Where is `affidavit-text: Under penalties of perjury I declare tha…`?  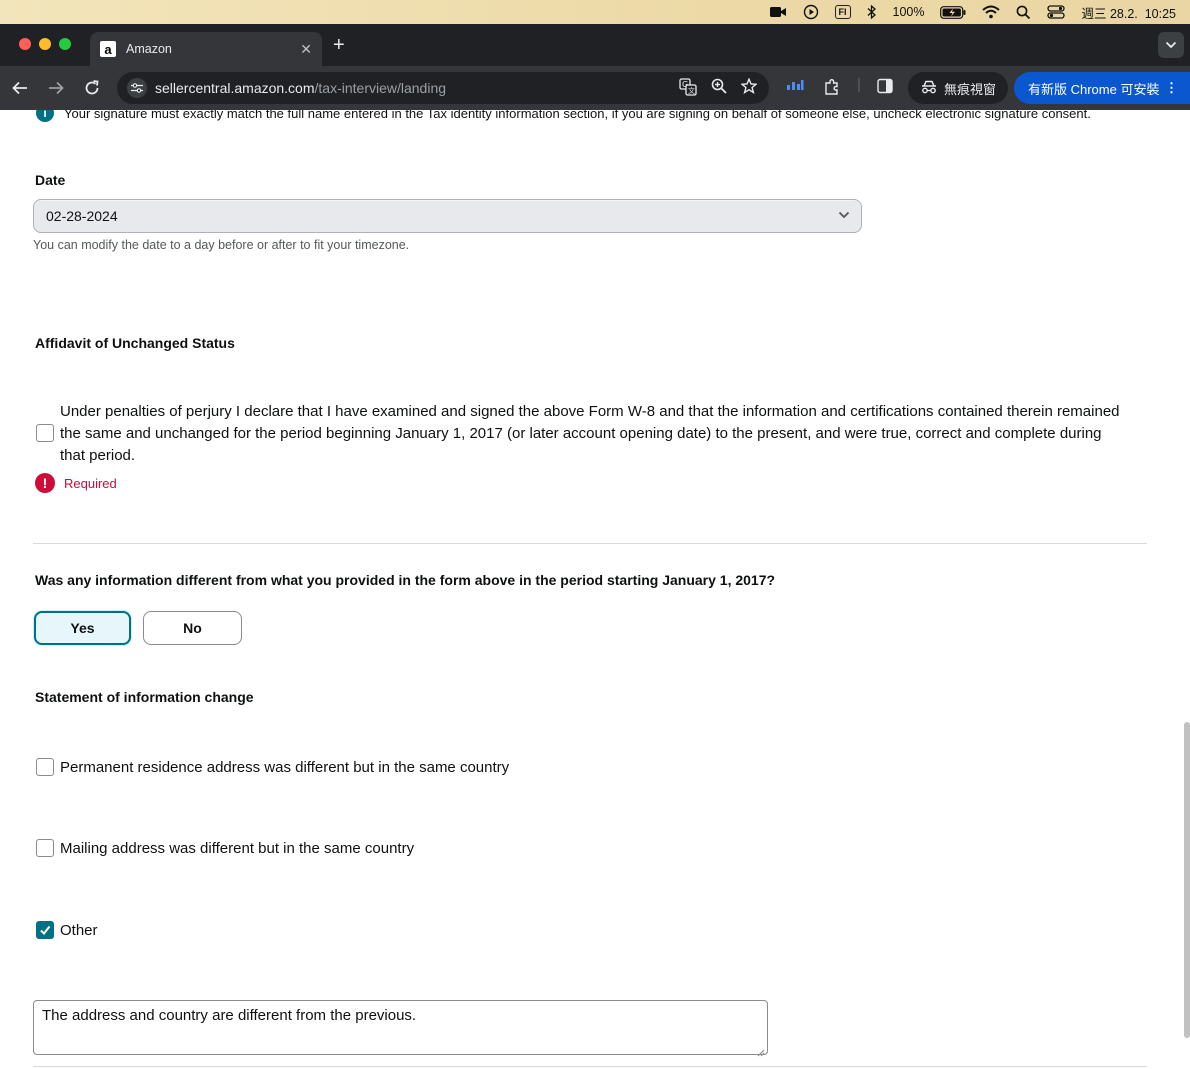
affidavit-text: Under penalties of perjury I declare tha… is located at coordinates (590, 433).